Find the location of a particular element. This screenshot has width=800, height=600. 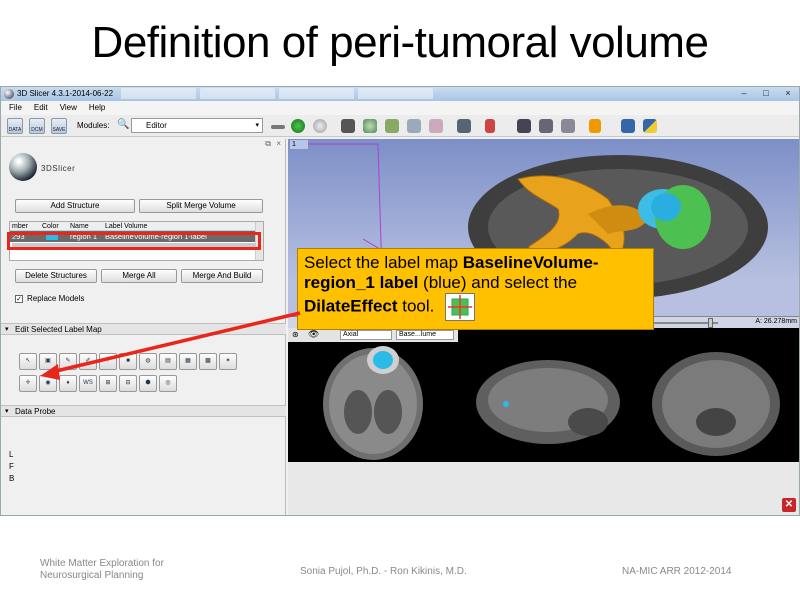

menubar: File Edit View Help is located at coordinates (400, 108).